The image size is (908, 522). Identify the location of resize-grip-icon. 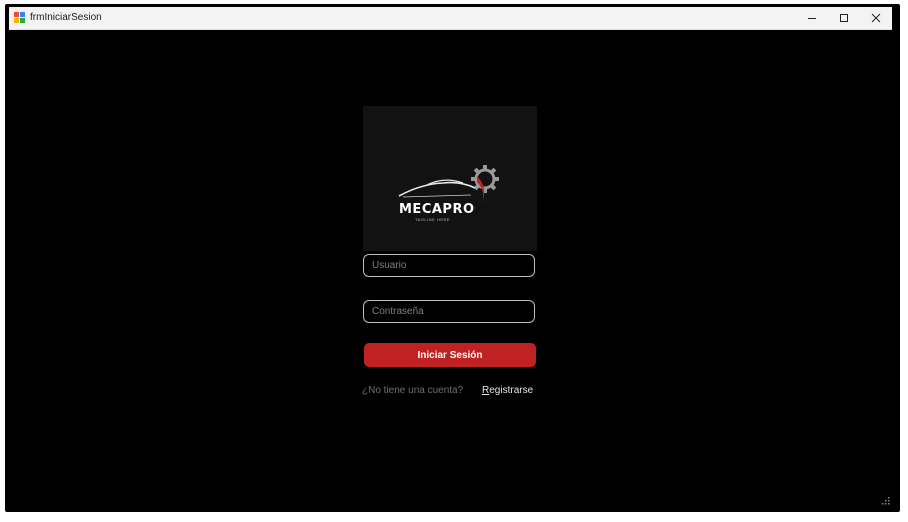
(886, 501).